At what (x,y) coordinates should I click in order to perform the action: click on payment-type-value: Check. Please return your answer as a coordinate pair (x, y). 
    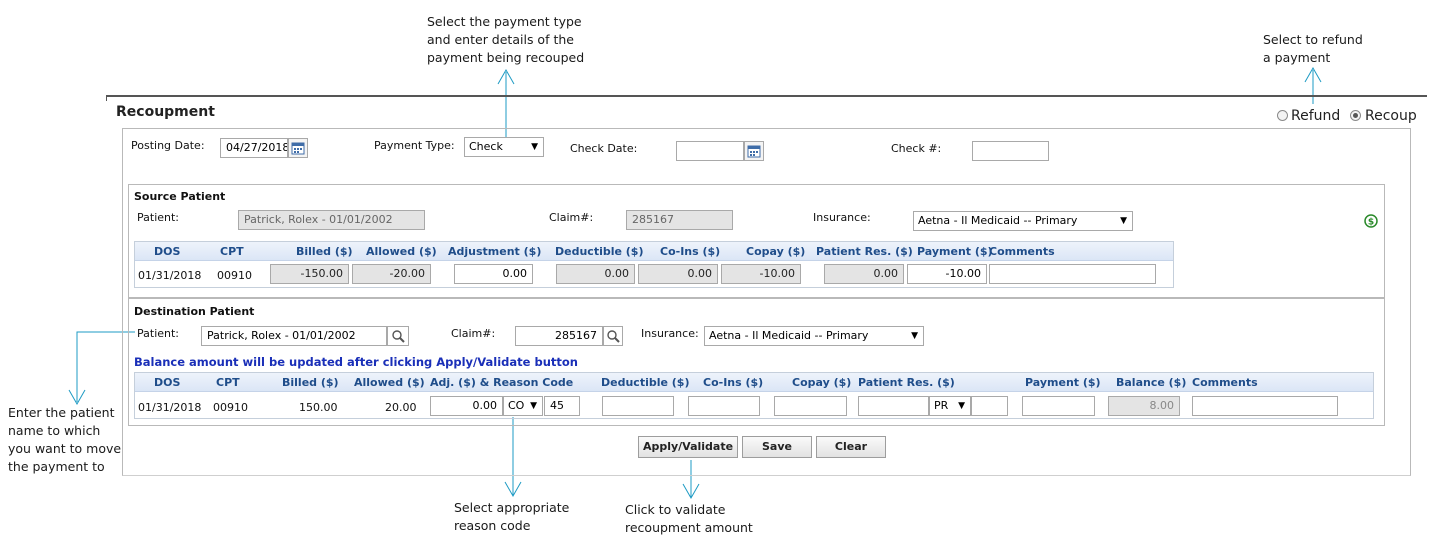
    Looking at the image, I should click on (486, 146).